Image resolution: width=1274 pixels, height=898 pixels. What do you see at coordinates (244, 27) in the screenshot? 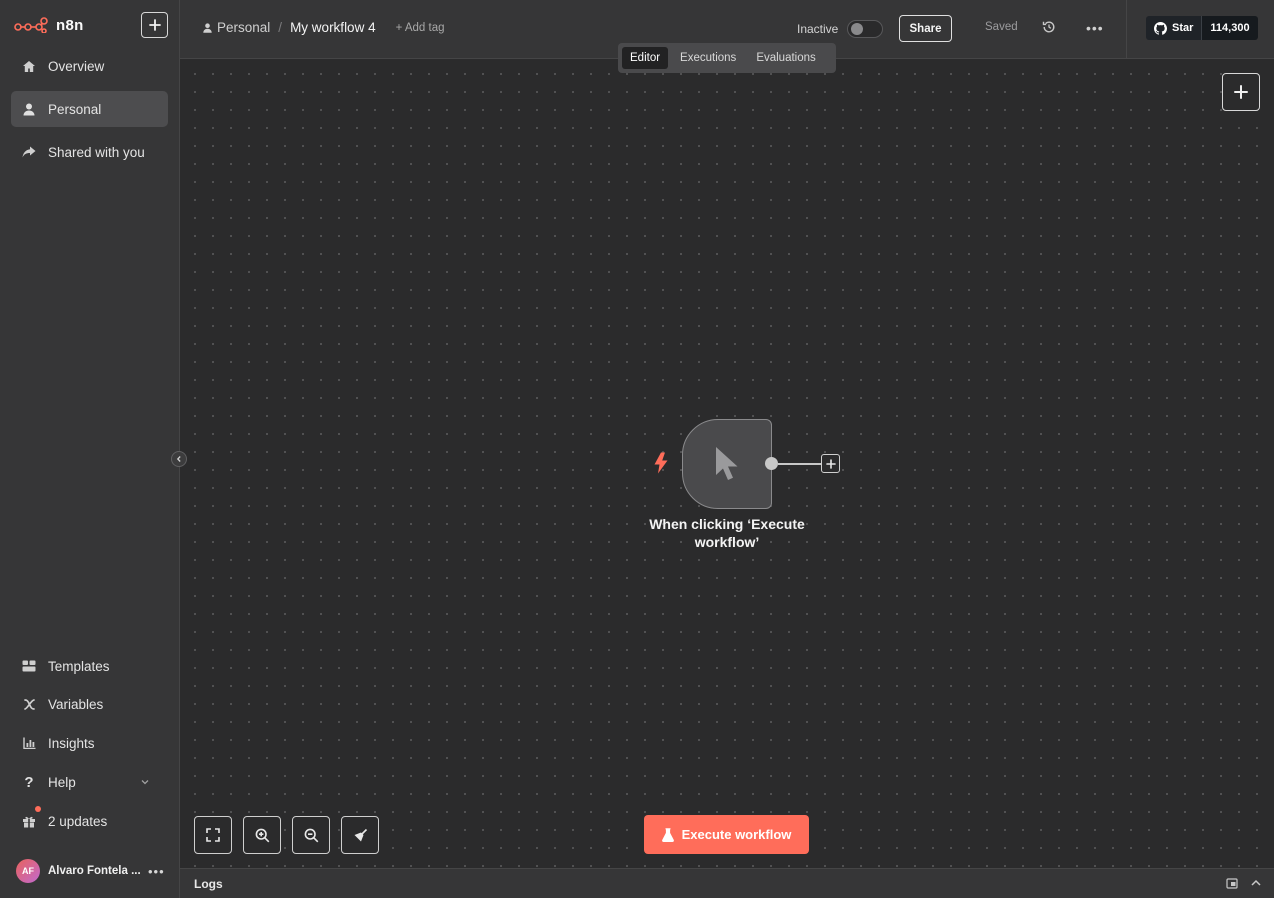
I see `breadcrumb-project-label: Personal` at bounding box center [244, 27].